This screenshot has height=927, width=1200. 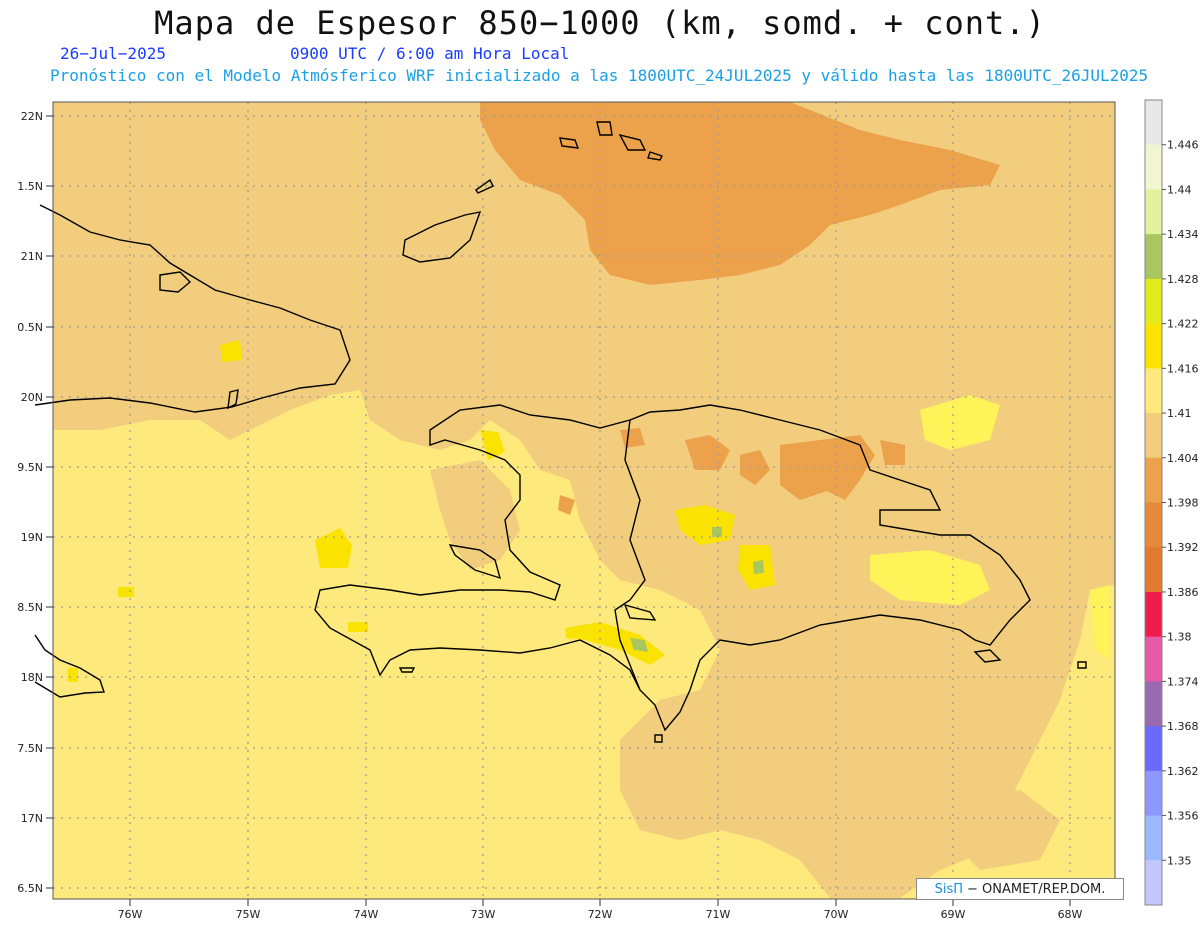 I want to click on colorbar-label: 1.386, so click(x=1183, y=592).